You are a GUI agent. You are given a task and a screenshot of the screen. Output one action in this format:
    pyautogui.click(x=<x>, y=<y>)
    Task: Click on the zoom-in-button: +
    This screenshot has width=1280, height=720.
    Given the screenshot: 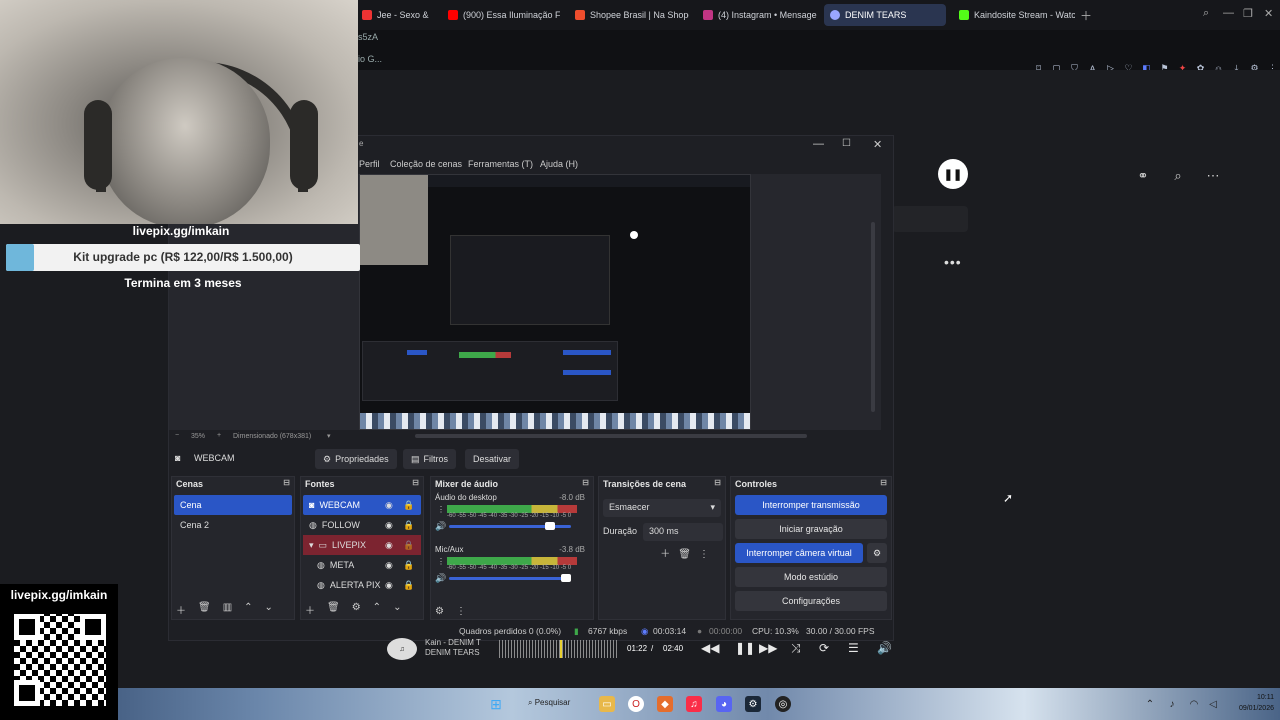 What is the action you would take?
    pyautogui.click(x=219, y=435)
    